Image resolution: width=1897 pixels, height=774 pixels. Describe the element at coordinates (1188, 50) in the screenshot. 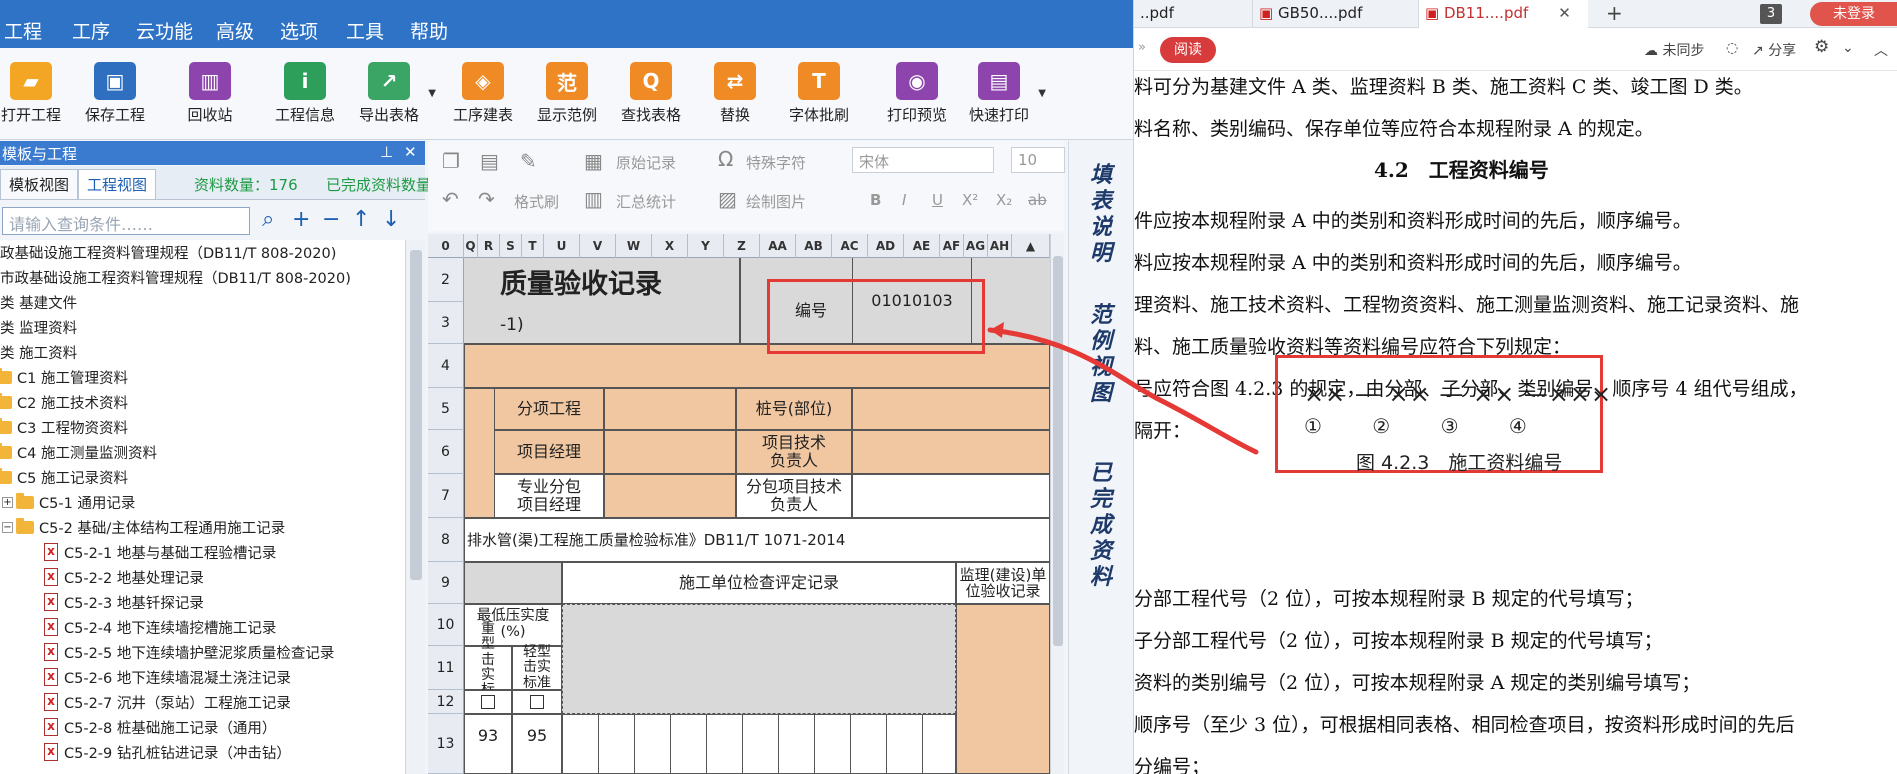

I see `read-mode-button: 阅读` at that location.